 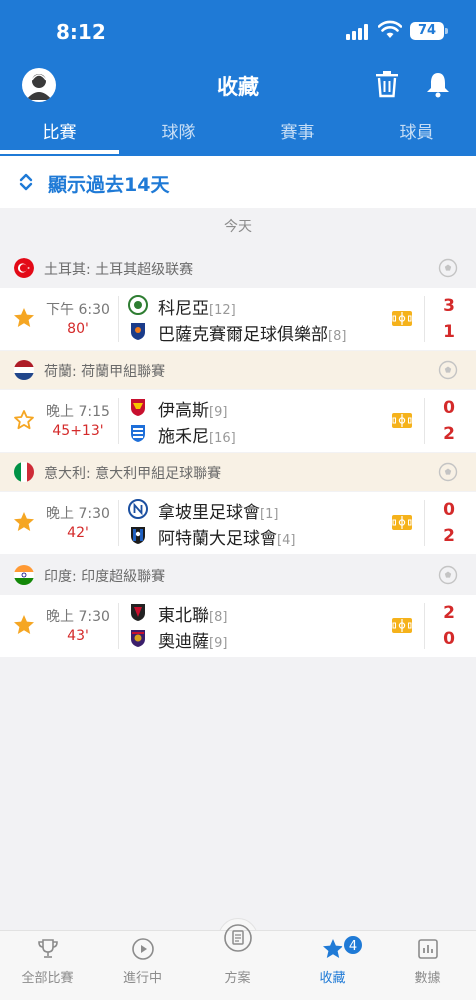 I want to click on nav-label: 收藏, so click(x=332, y=978).